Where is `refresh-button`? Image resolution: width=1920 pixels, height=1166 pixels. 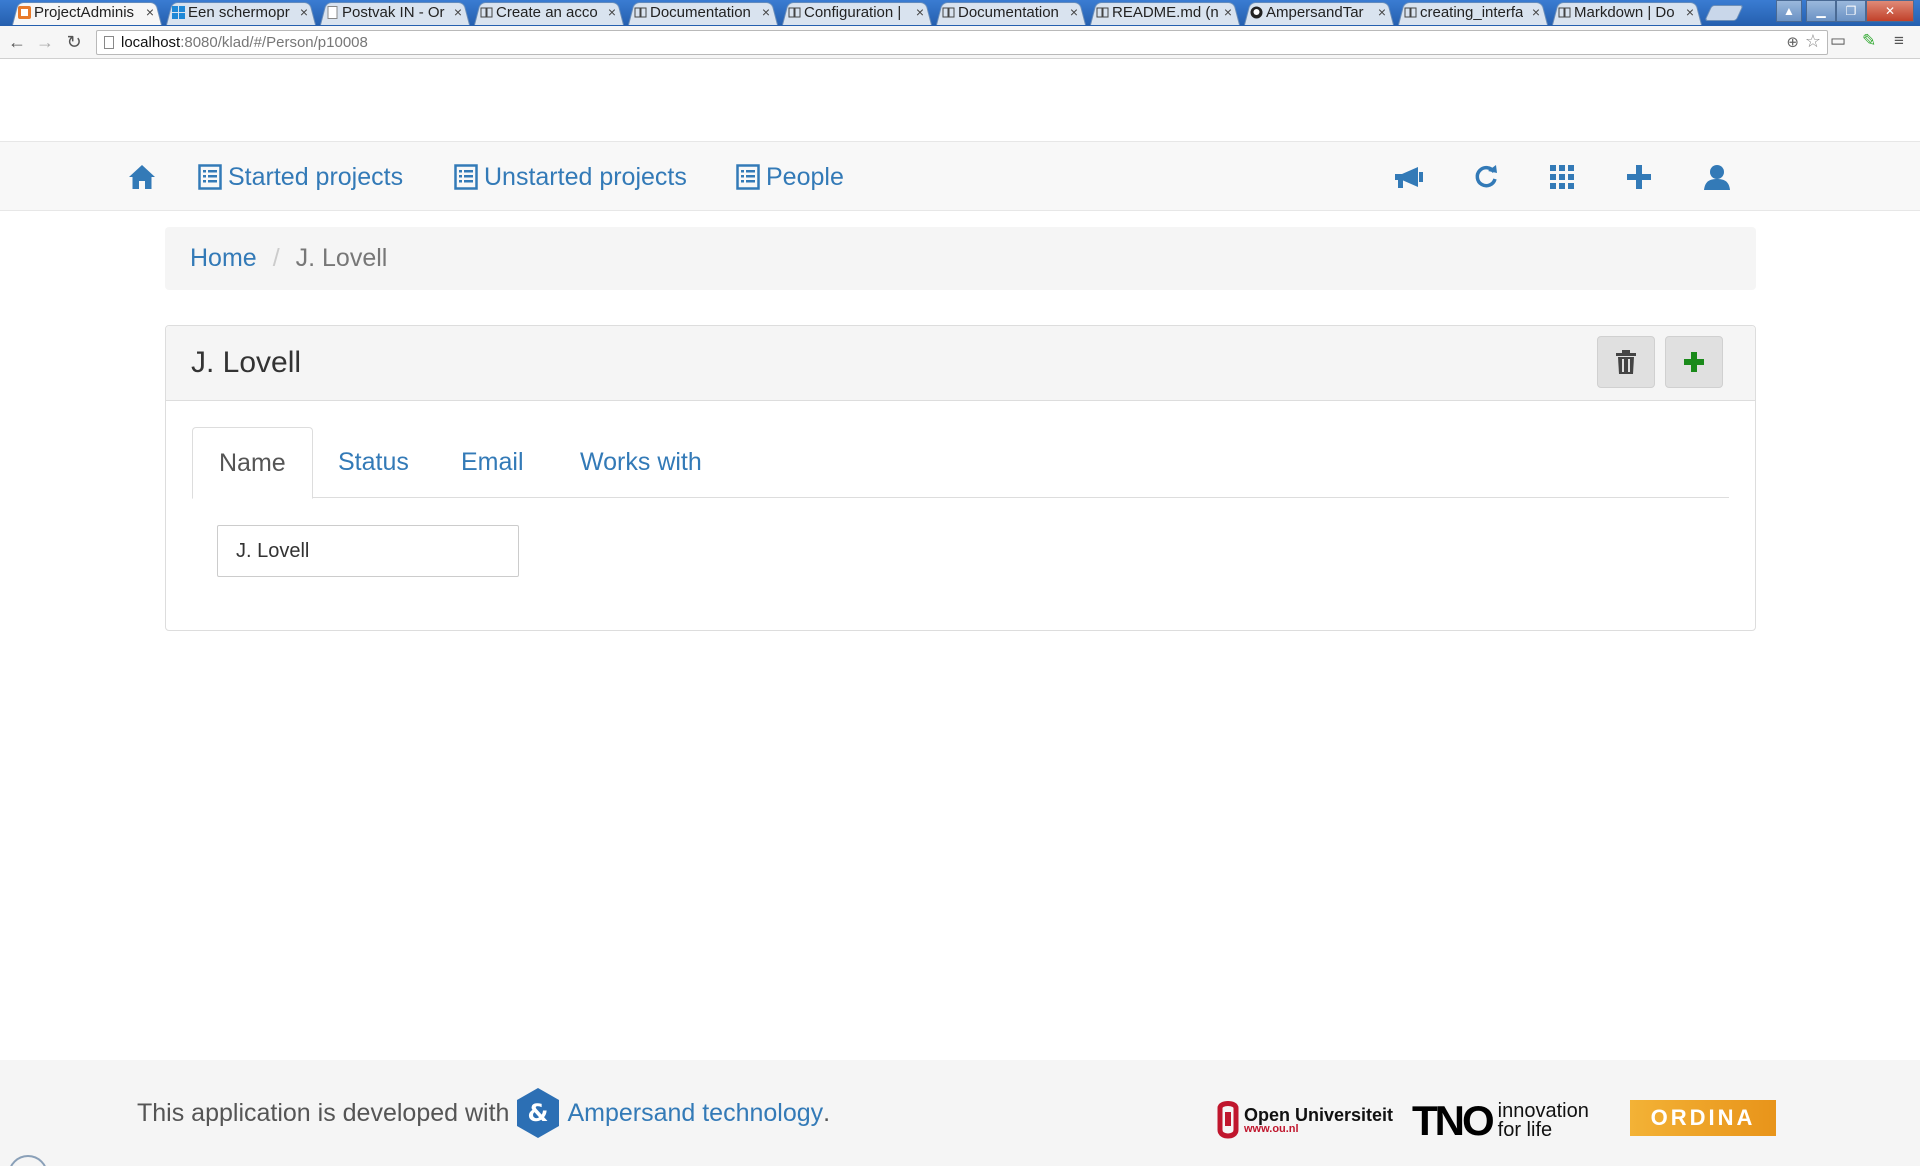
refresh-button is located at coordinates (1486, 177).